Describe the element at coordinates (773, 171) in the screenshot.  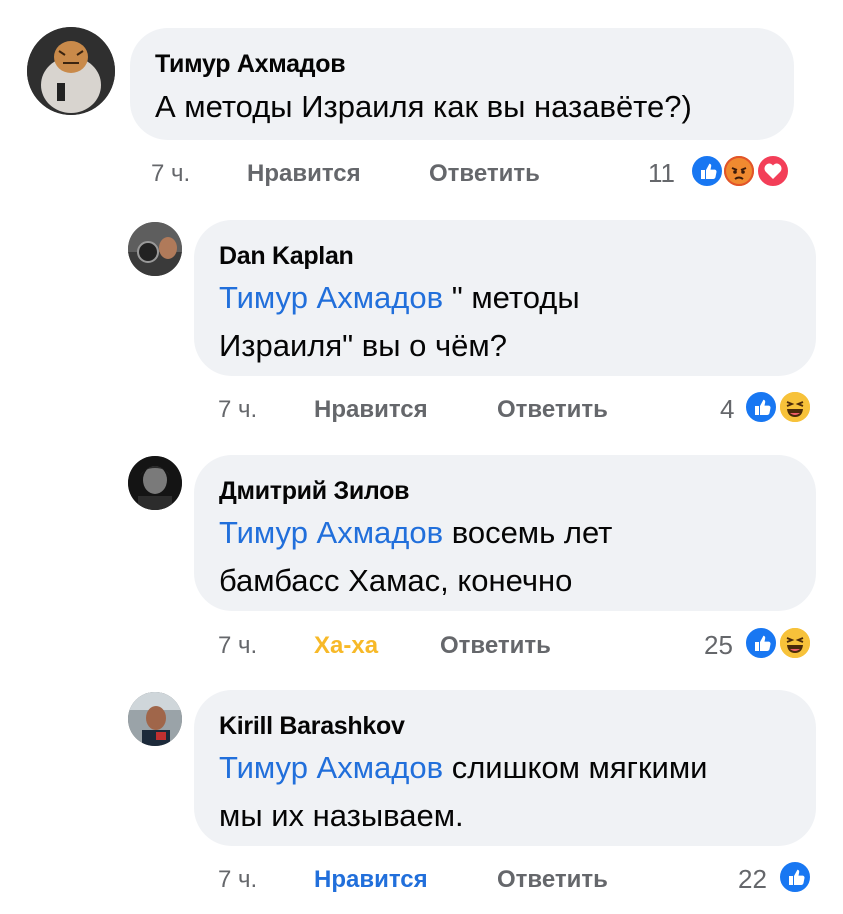
I see `love-reaction-icon` at that location.